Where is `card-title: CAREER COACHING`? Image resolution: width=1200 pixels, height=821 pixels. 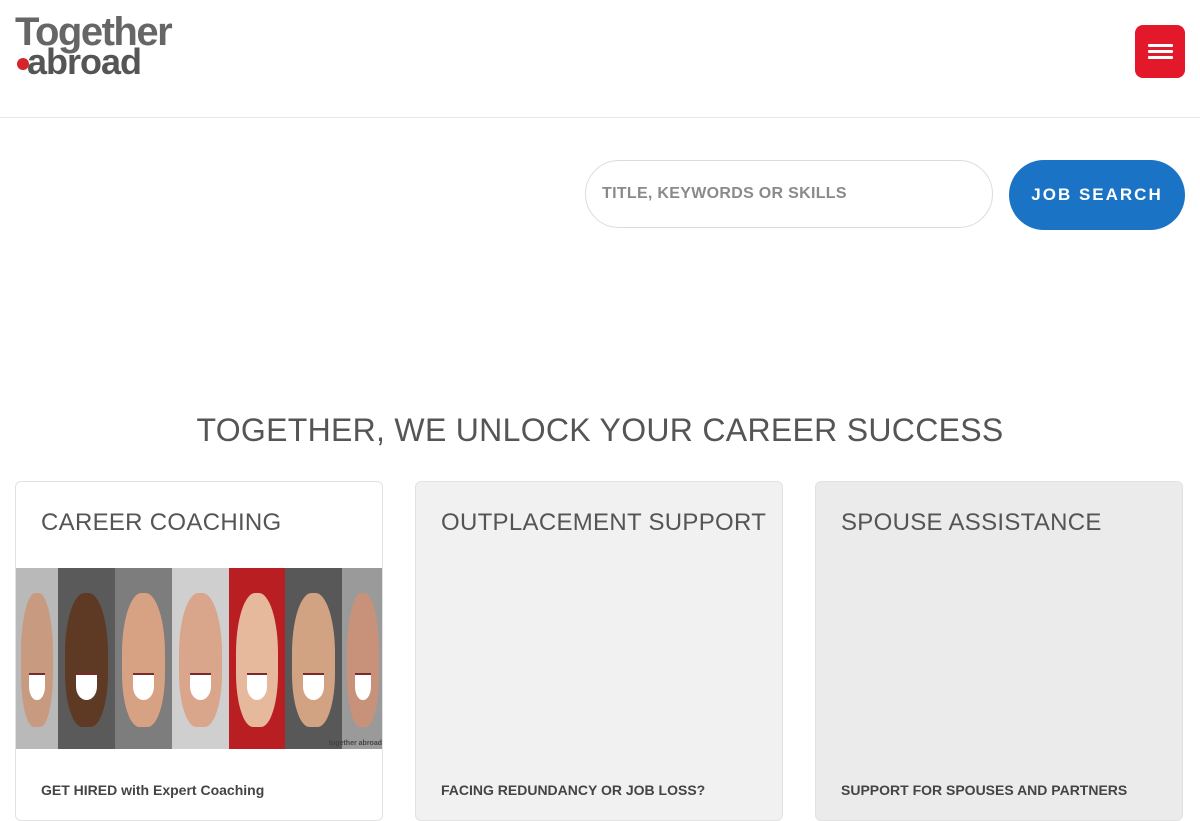
card-title: CAREER COACHING is located at coordinates (161, 522).